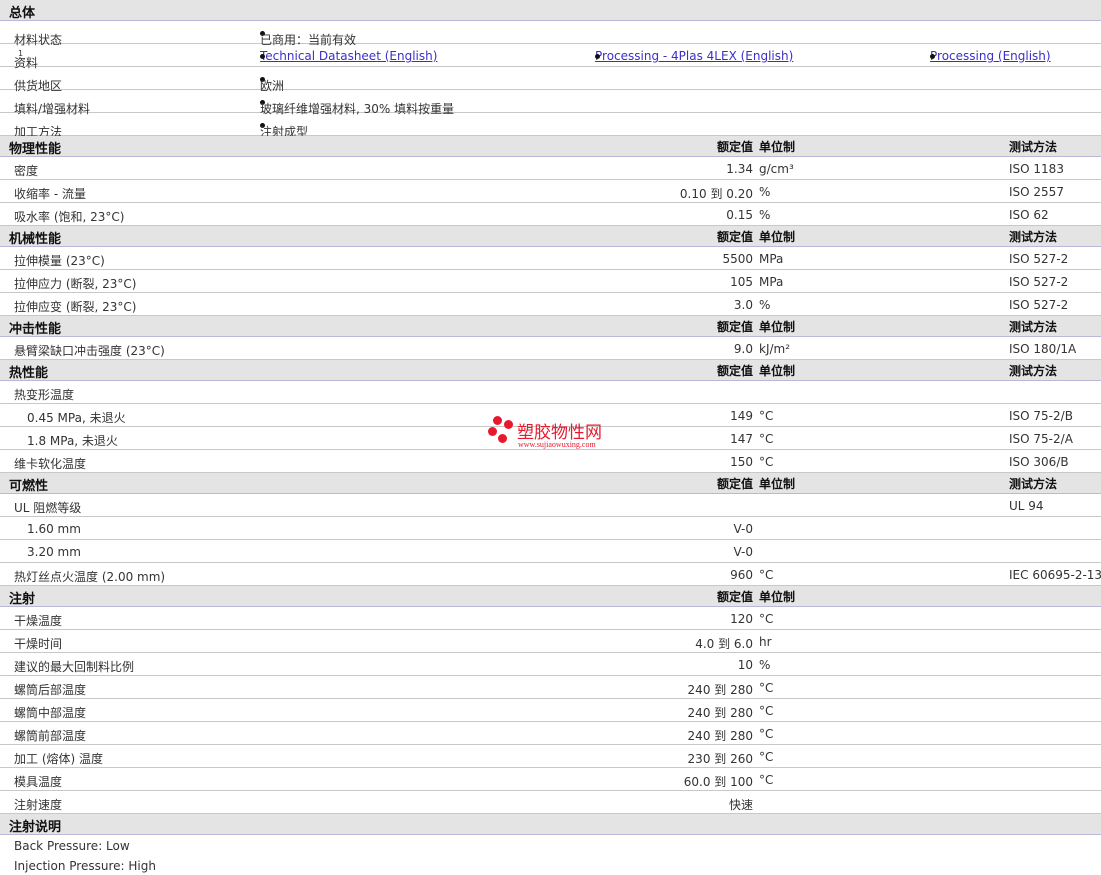 This screenshot has height=875, width=1101. What do you see at coordinates (550, 710) in the screenshot?
I see `property-row: 螺筒中部温度 240 到 280 °C` at bounding box center [550, 710].